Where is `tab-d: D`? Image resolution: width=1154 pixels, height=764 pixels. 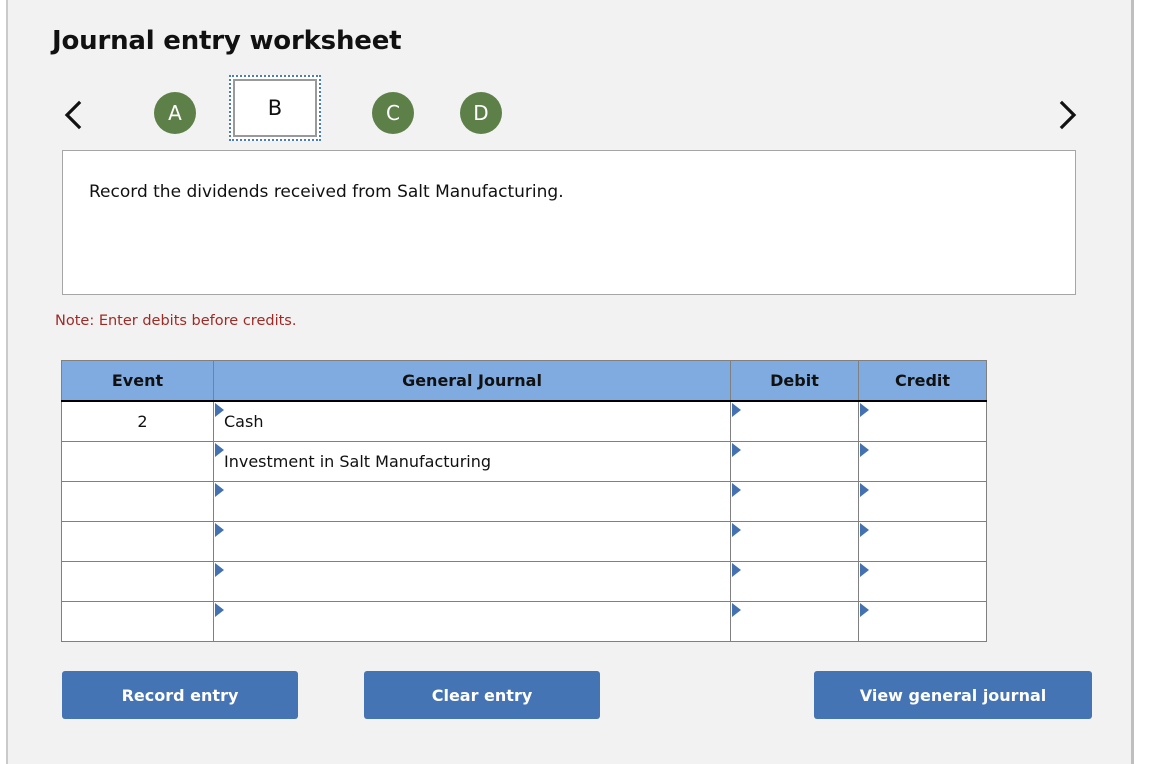 tab-d: D is located at coordinates (481, 113).